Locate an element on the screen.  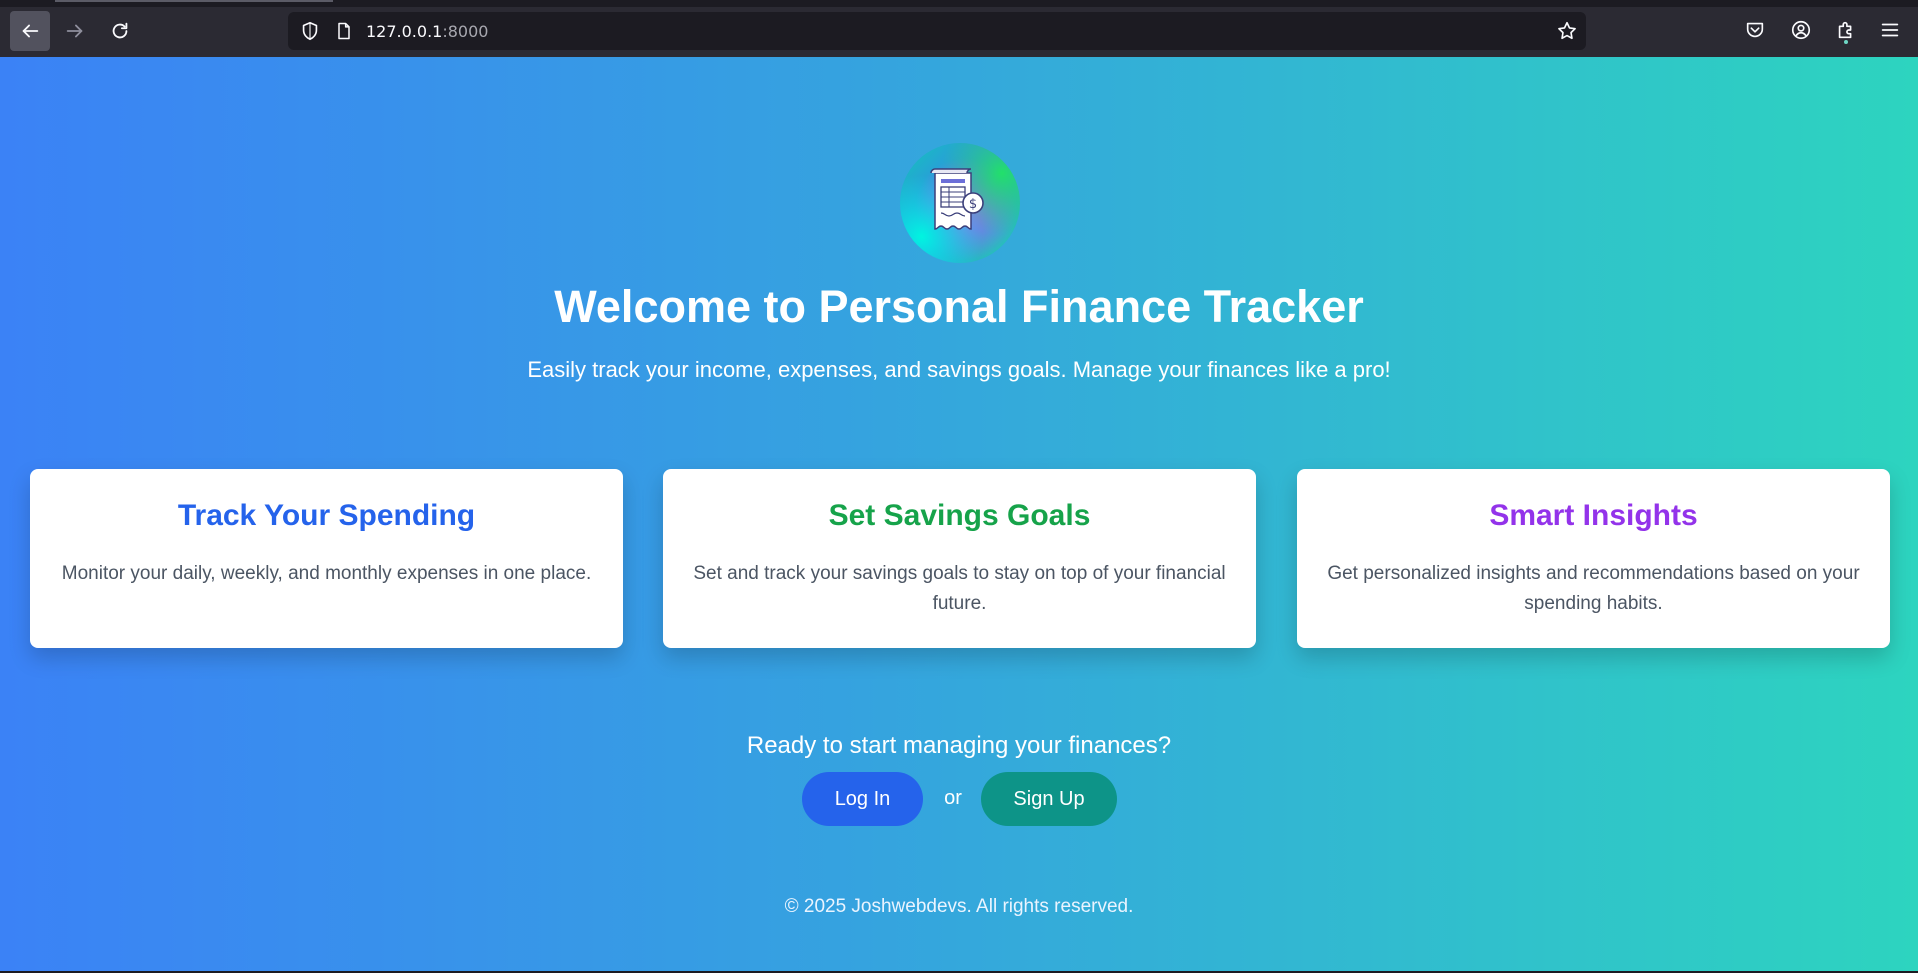
extensions-button is located at coordinates (1846, 31).